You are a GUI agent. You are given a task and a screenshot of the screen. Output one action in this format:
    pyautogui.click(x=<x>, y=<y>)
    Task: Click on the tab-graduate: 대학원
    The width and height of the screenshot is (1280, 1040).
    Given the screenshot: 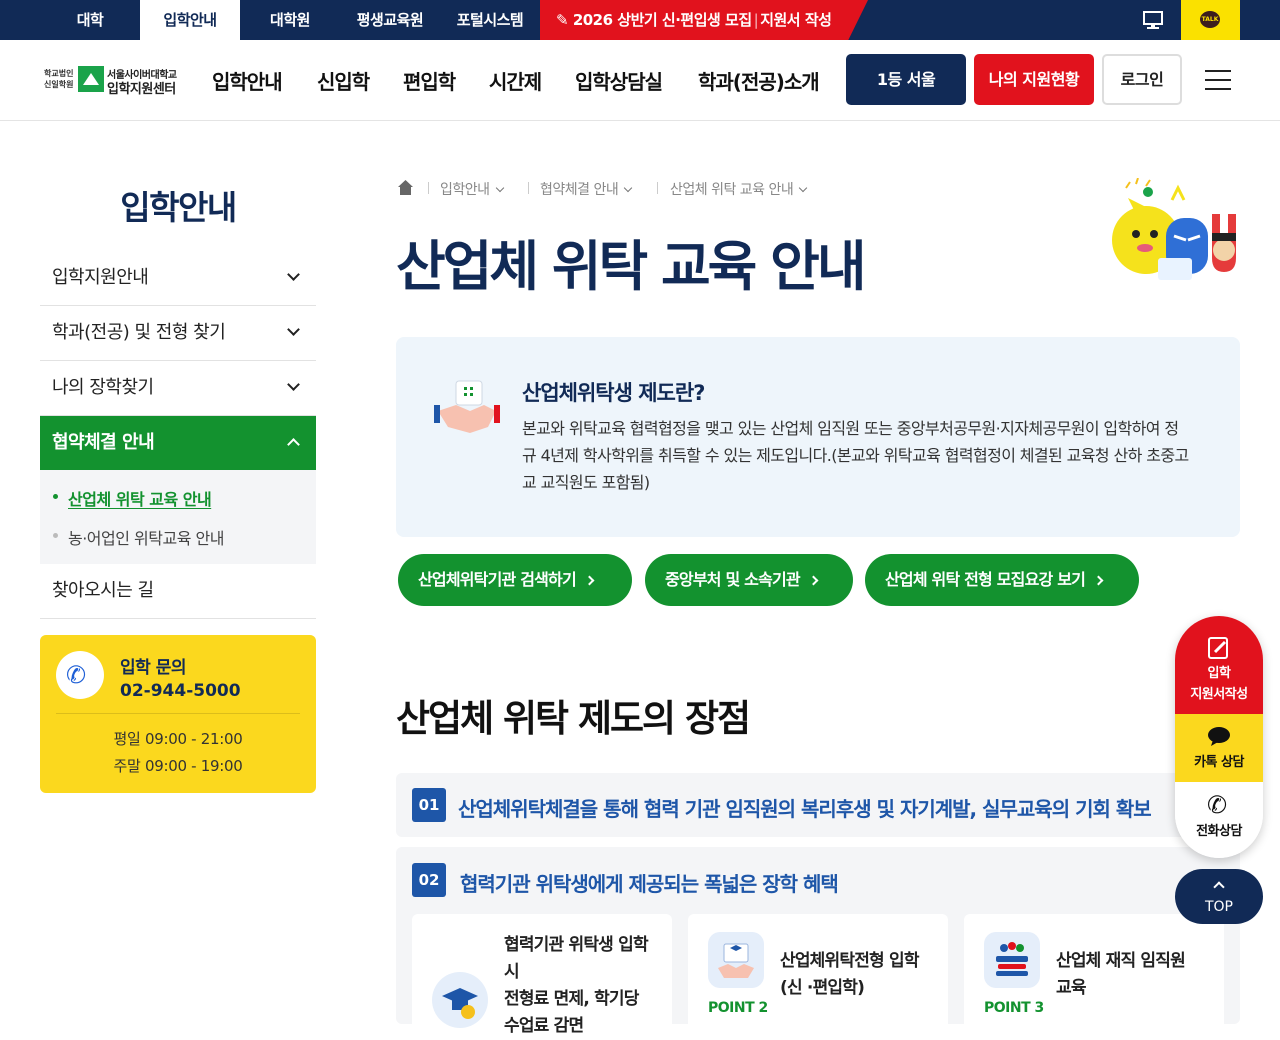 What is the action you would take?
    pyautogui.click(x=290, y=20)
    